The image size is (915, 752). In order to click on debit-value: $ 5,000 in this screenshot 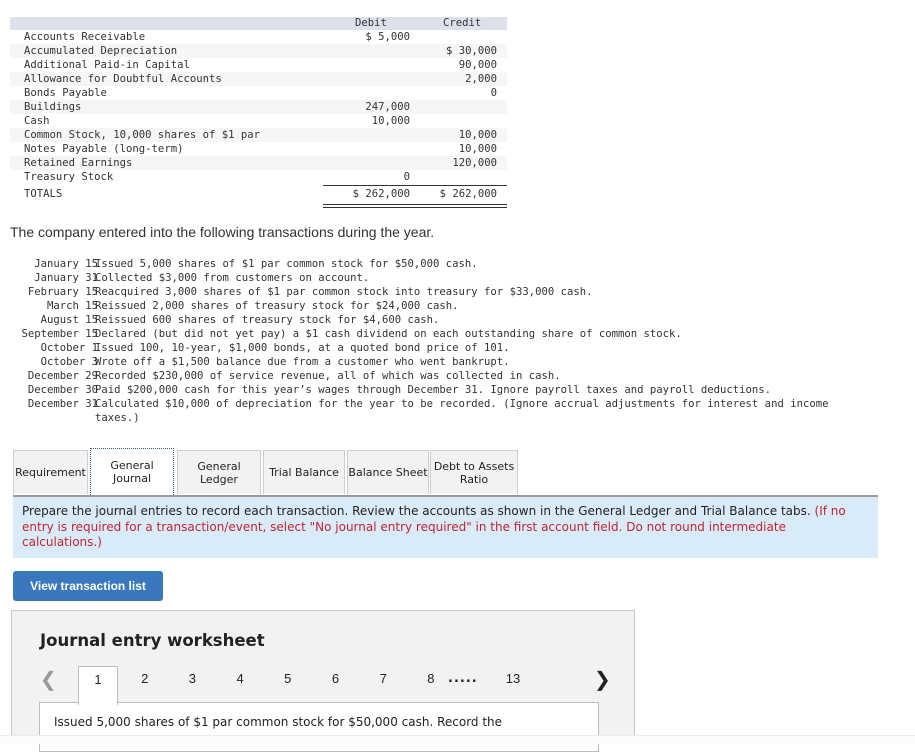, I will do `click(387, 37)`.